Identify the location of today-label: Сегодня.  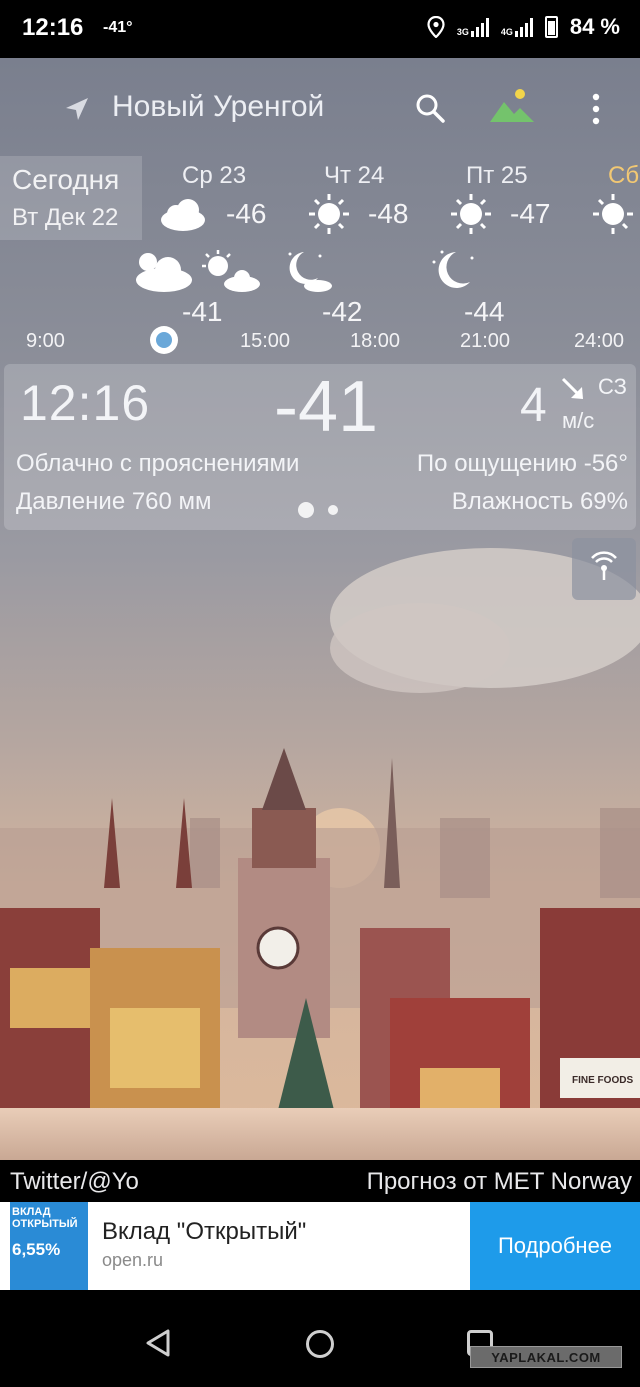
(66, 179).